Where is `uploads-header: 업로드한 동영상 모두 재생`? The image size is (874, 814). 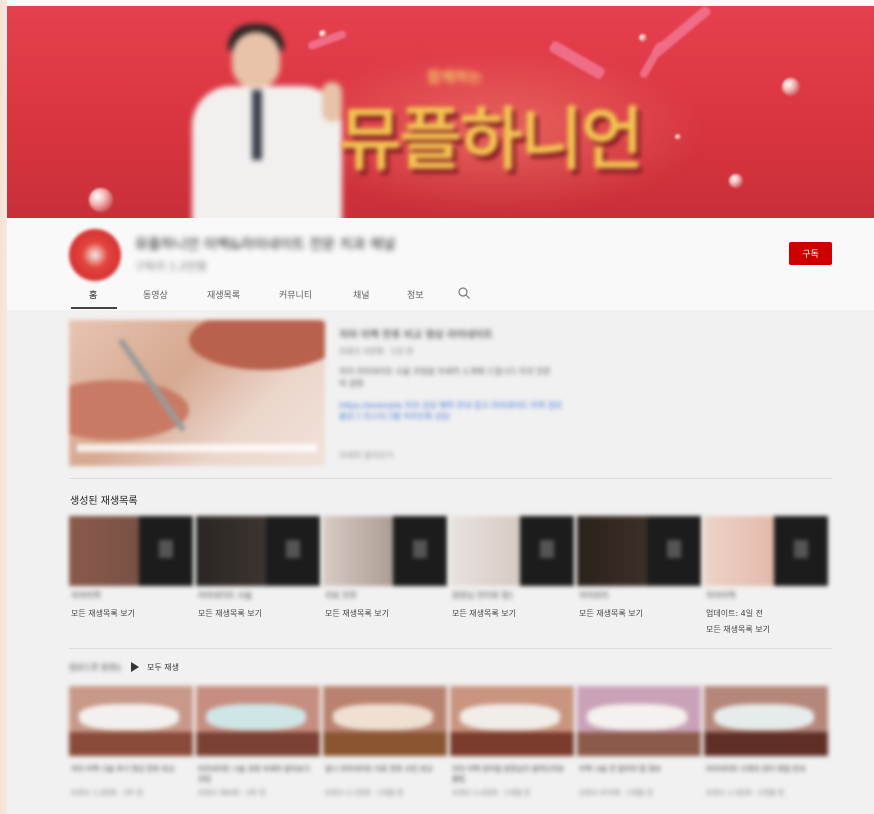
uploads-header: 업로드한 동영상 모두 재생 is located at coordinates (169, 668).